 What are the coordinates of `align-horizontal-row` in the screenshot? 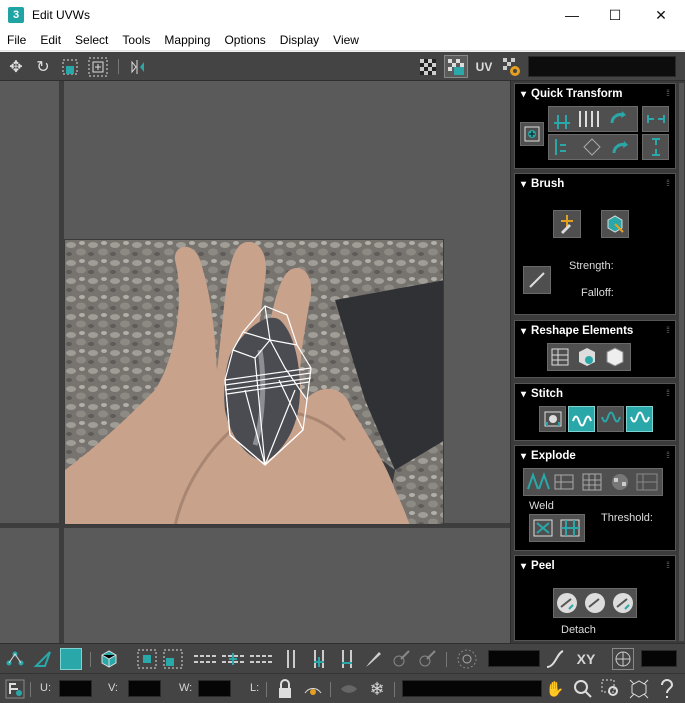 It's located at (593, 119).